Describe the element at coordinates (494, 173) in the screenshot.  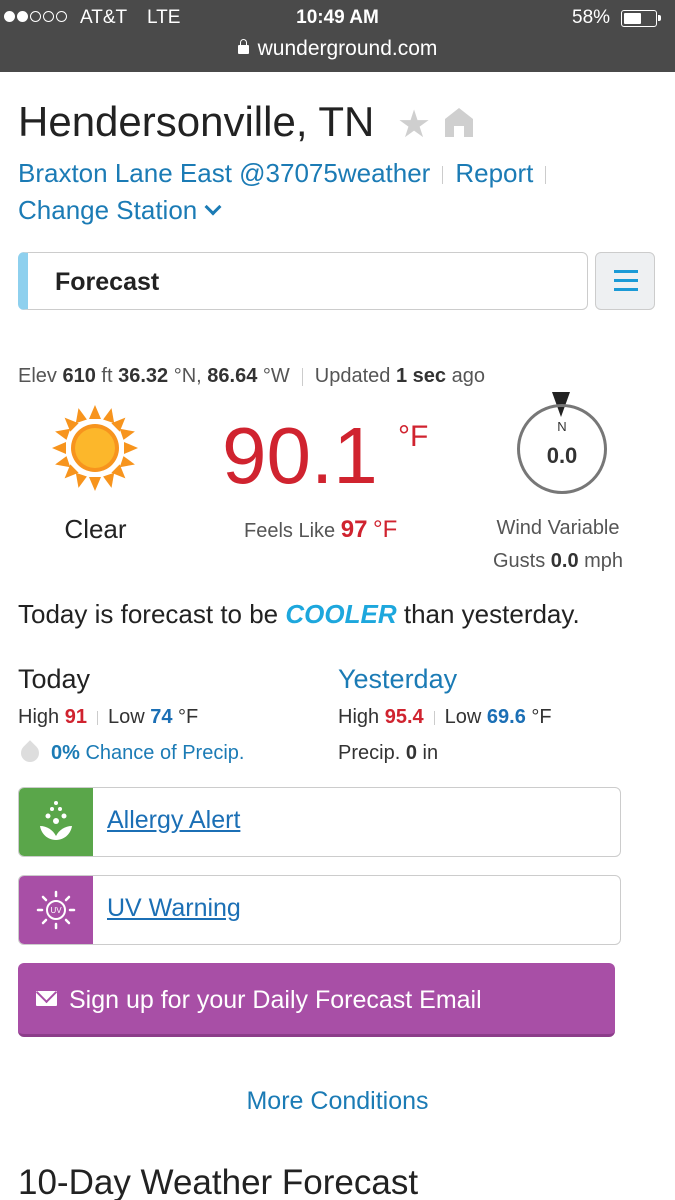
I see `report-link: Report` at that location.